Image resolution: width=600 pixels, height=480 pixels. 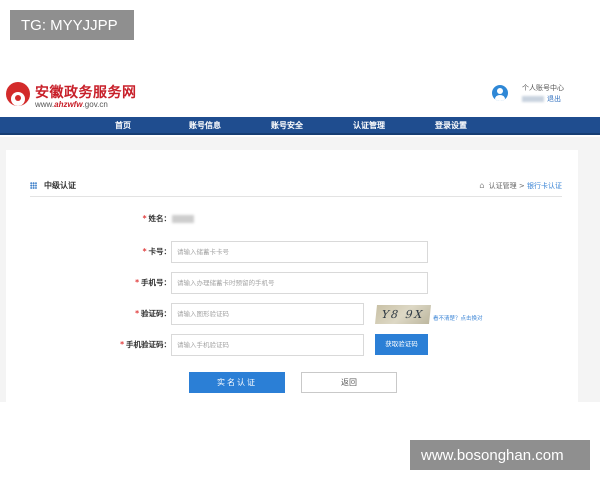 I want to click on nav-item-home: 首页, so click(x=123, y=125).